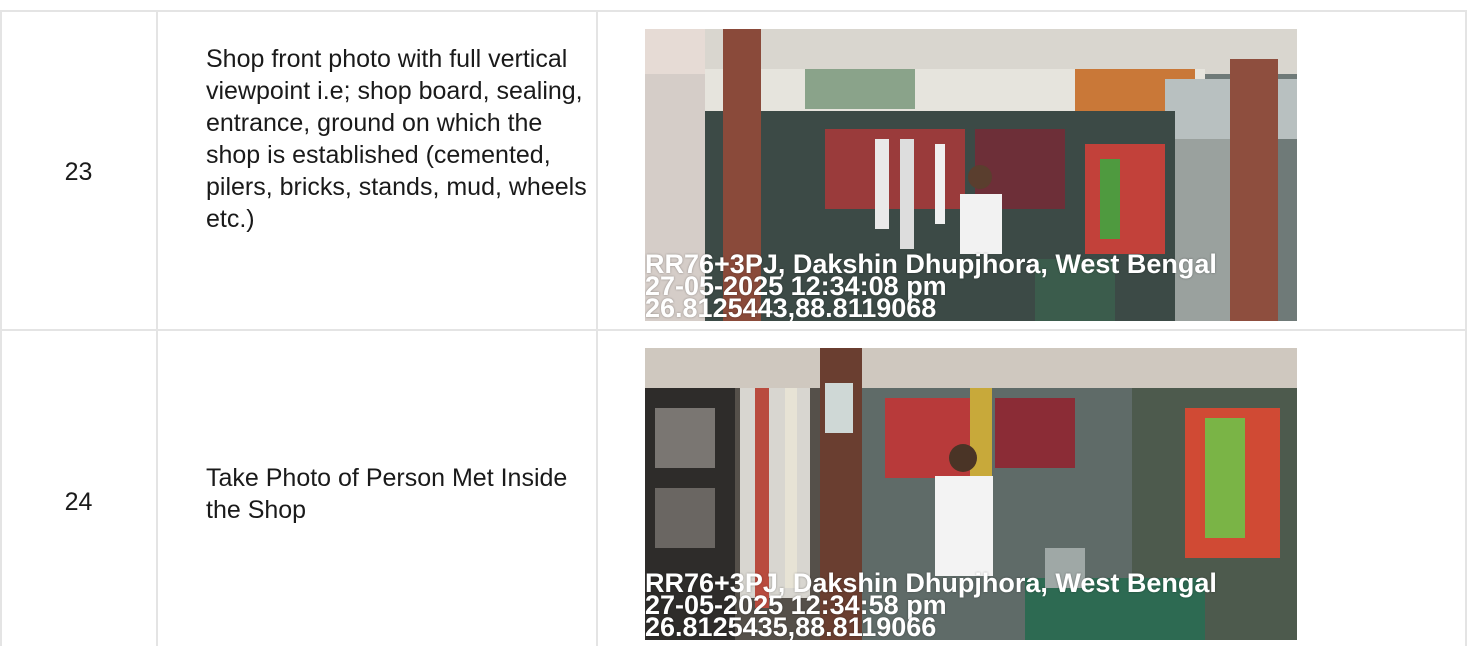 The width and height of the screenshot is (1467, 646). Describe the element at coordinates (1, 328) in the screenshot. I see `table-left-border` at that location.